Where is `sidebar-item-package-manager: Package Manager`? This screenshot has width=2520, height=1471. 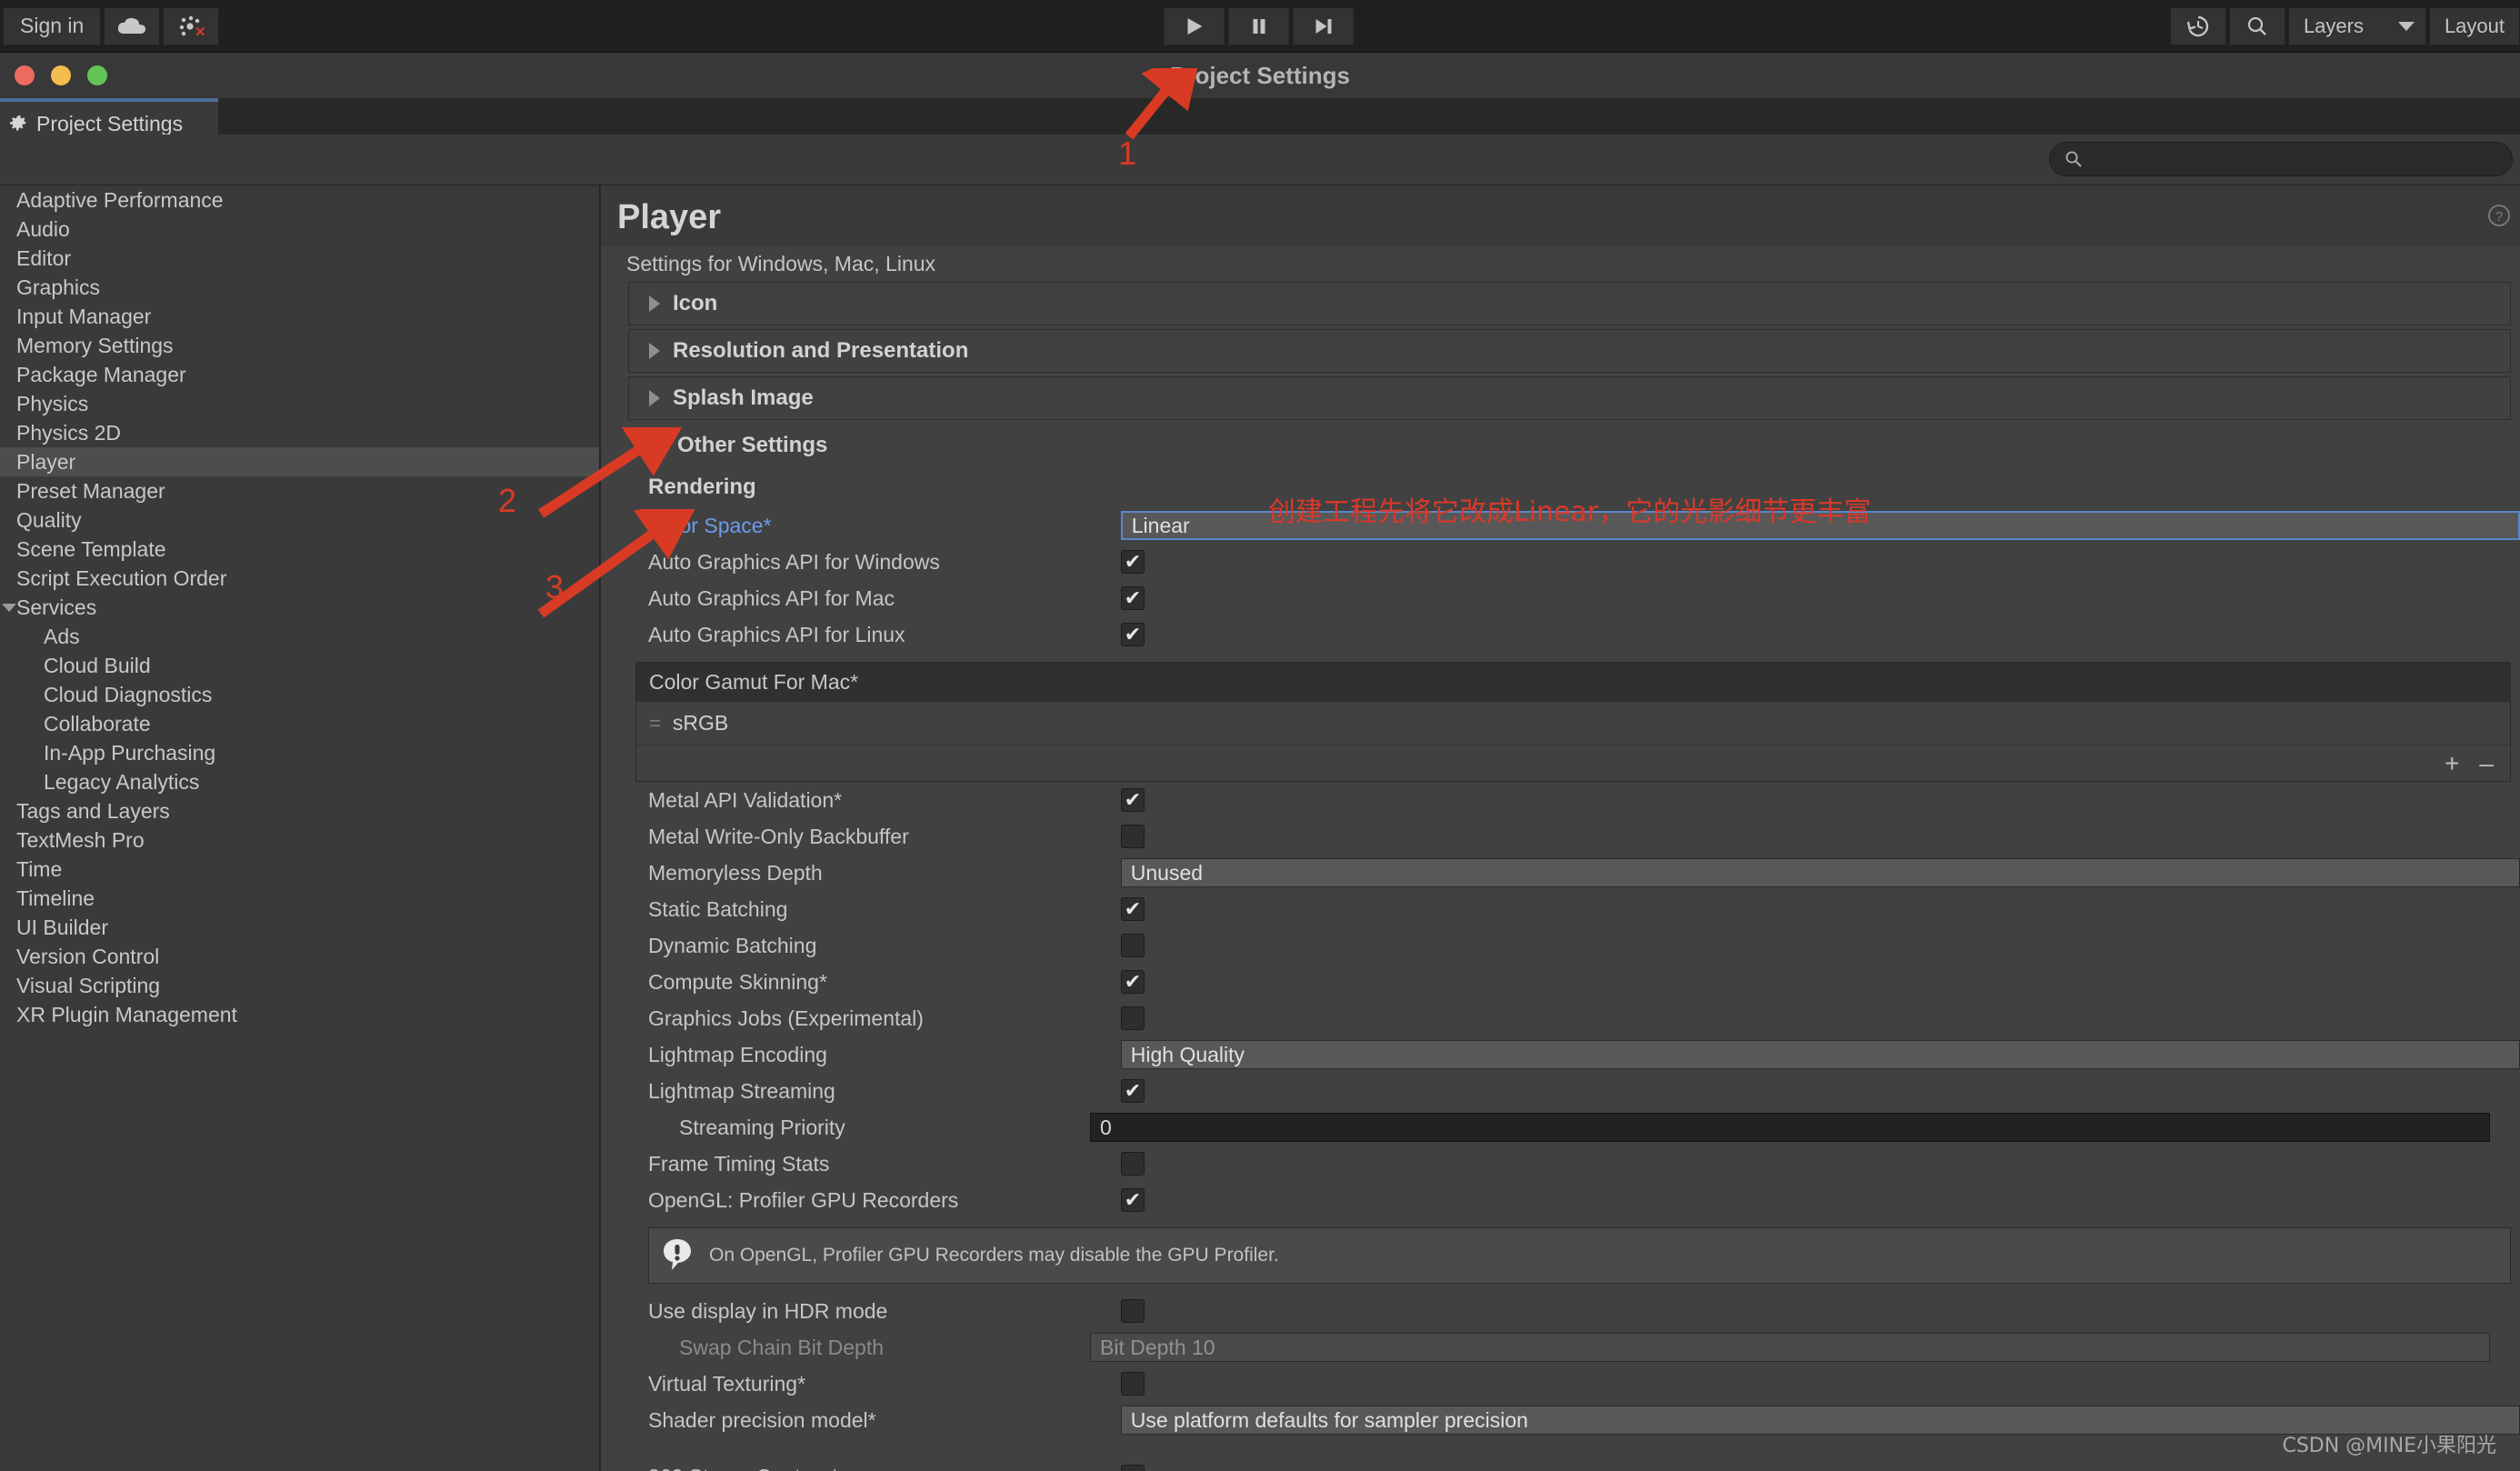
sidebar-item-package-manager: Package Manager is located at coordinates (300, 374).